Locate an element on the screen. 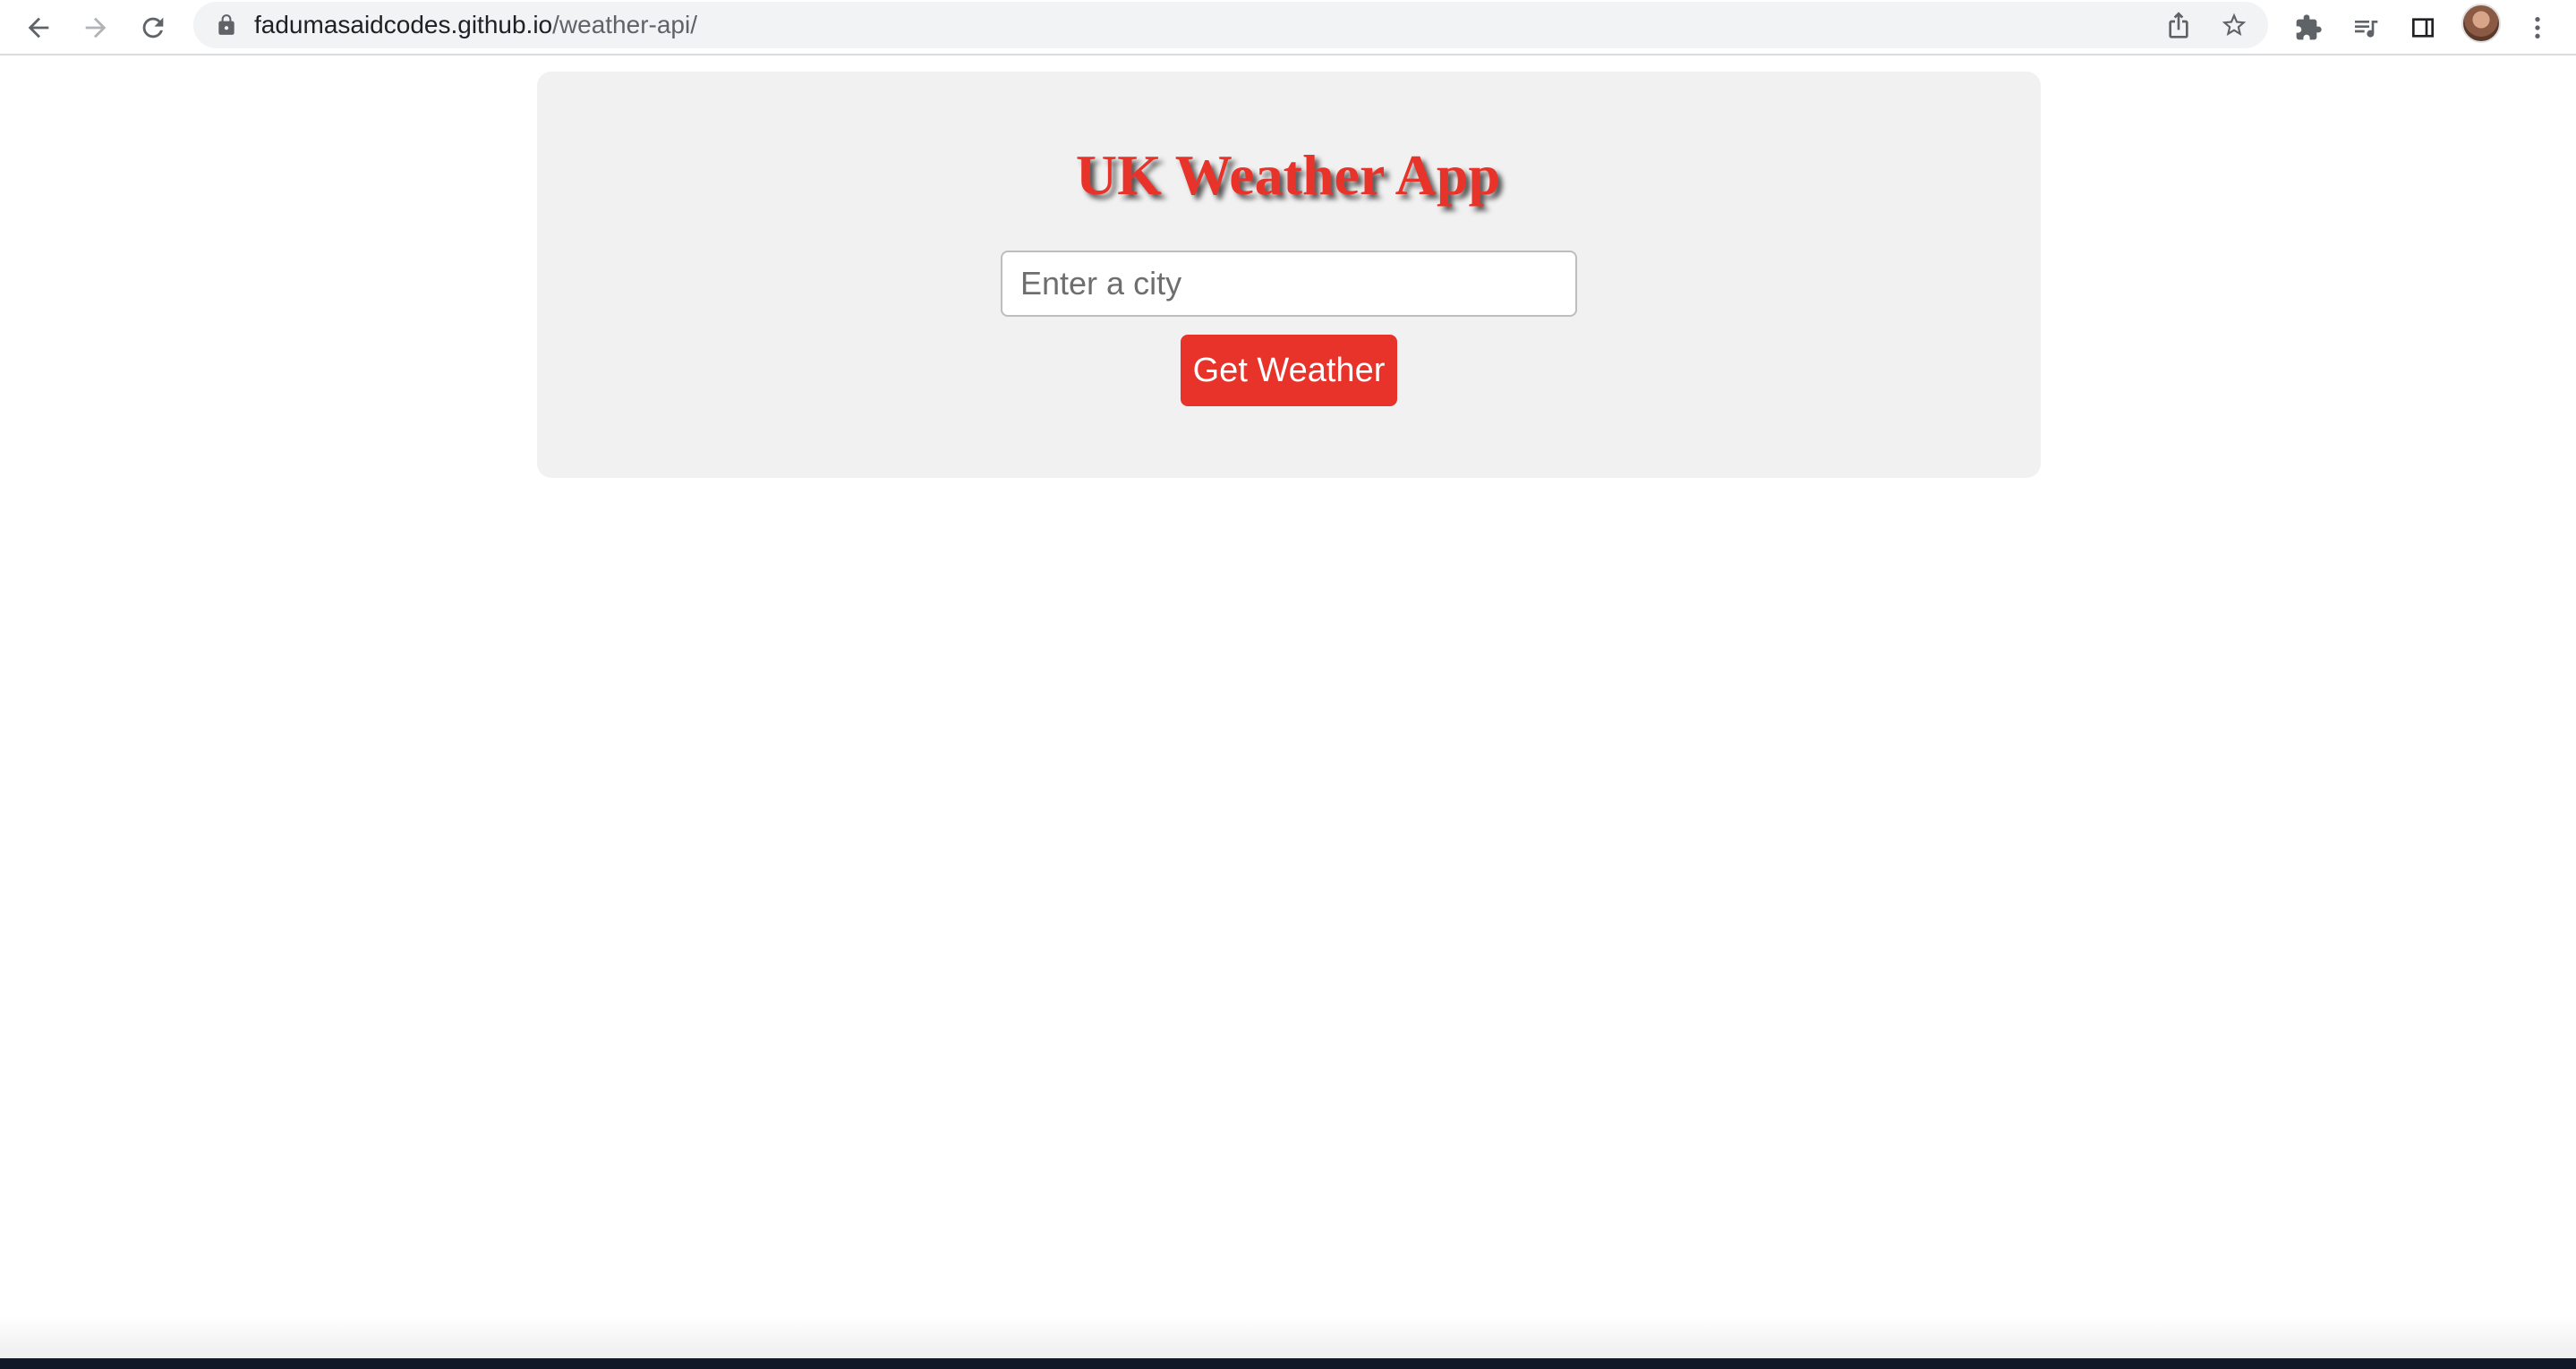  side-panel-icon is located at coordinates (2423, 28).